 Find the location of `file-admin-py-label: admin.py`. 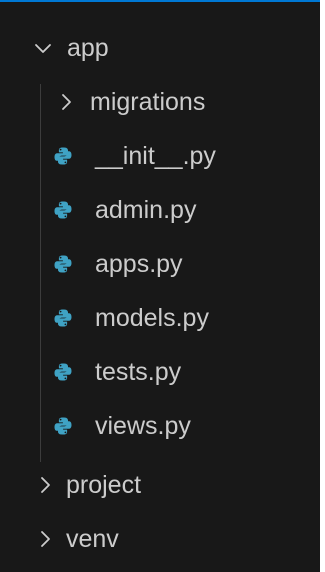

file-admin-py-label: admin.py is located at coordinates (146, 209).